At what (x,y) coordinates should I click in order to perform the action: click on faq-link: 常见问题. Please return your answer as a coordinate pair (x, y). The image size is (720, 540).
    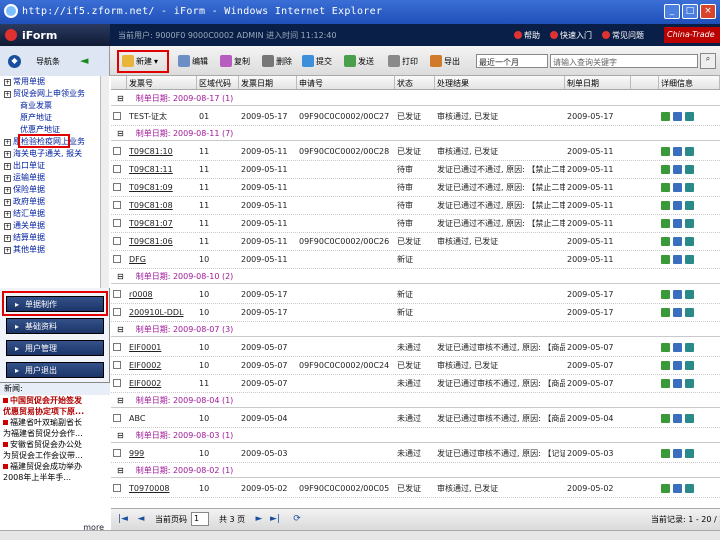
    Looking at the image, I should click on (623, 35).